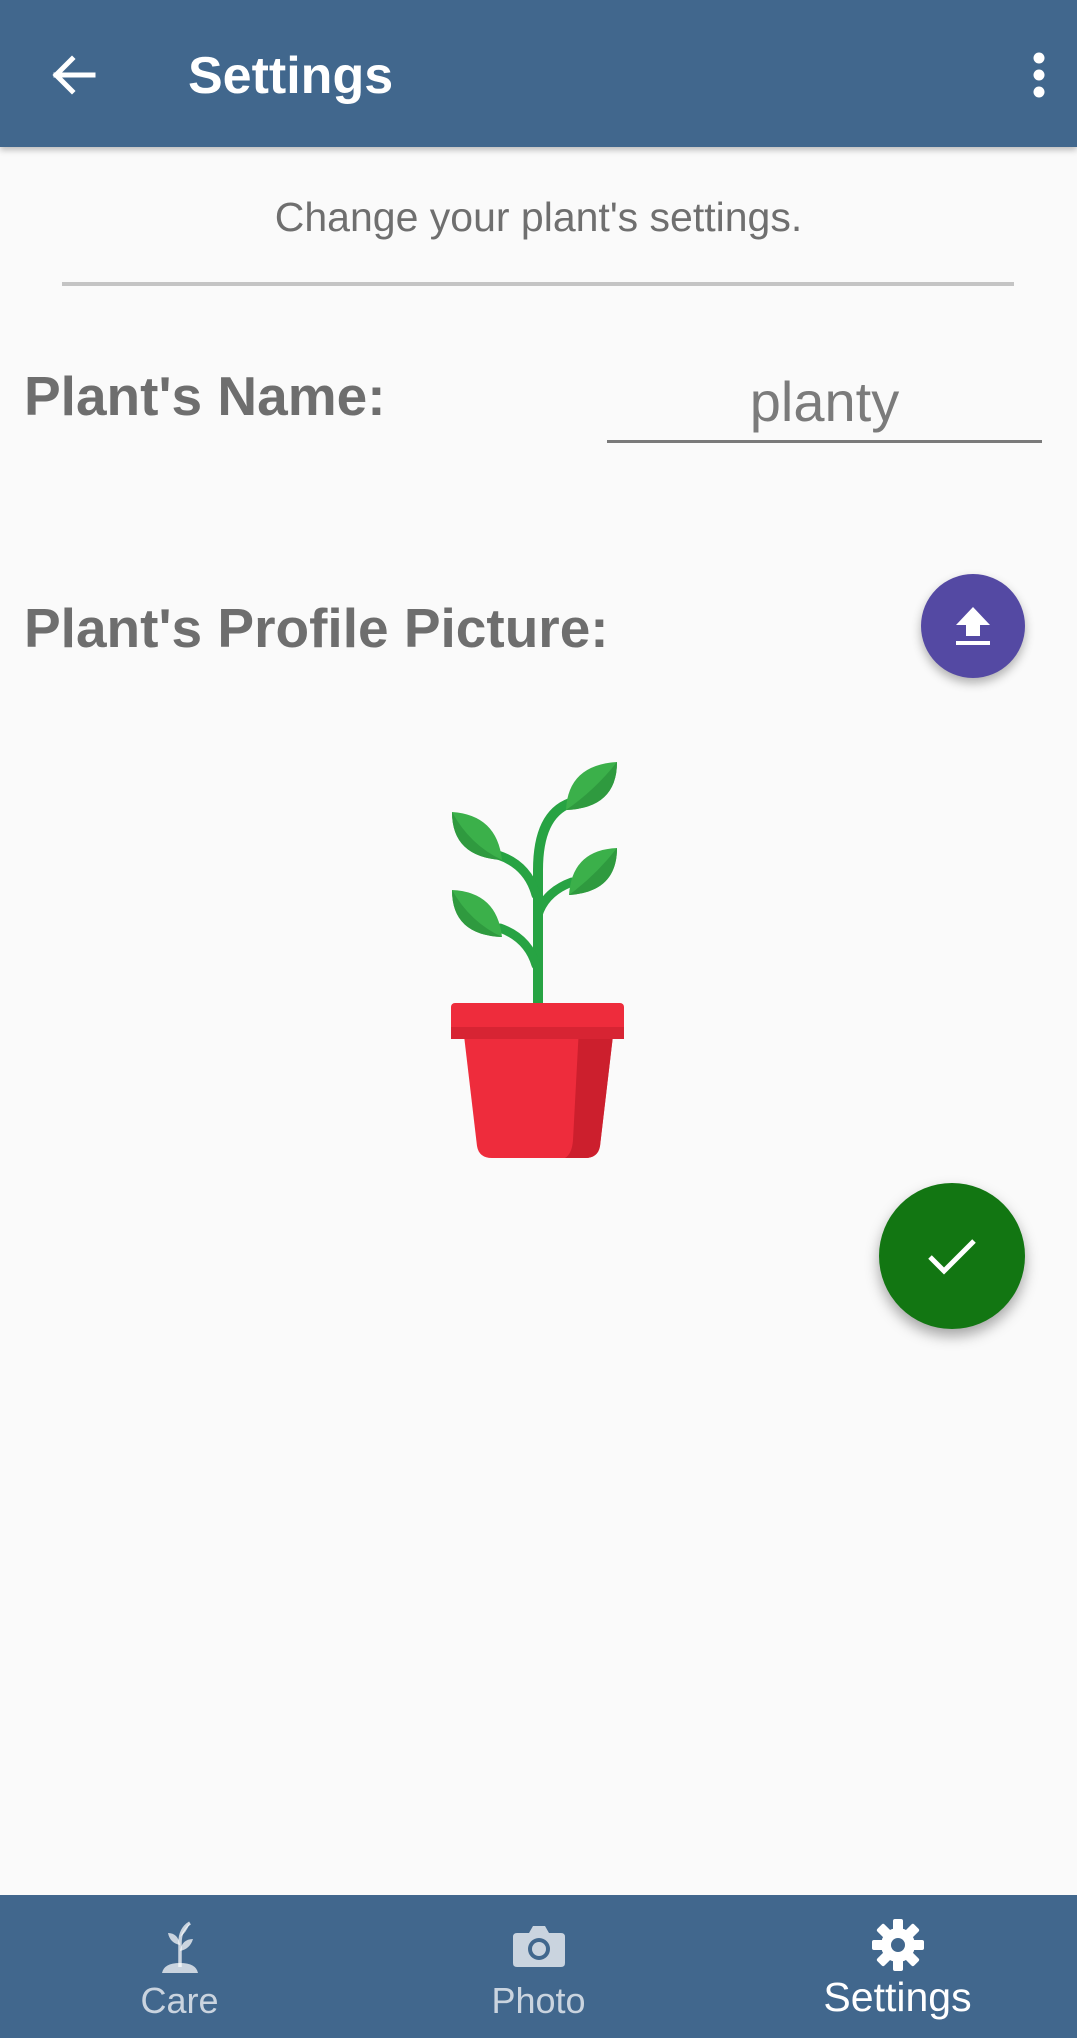 The height and width of the screenshot is (2038, 1077). I want to click on camera-icon, so click(538, 1946).